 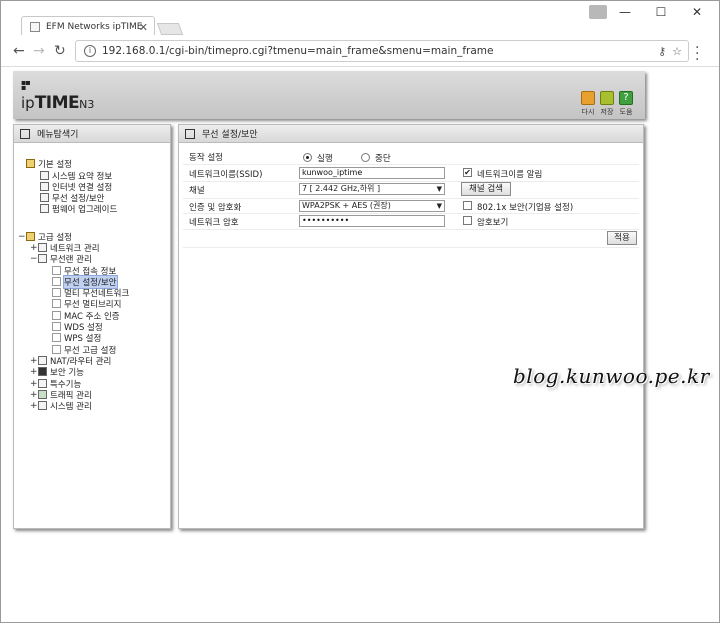 I want to click on ssid-broadcast-checkbox: ✔, so click(x=467, y=172).